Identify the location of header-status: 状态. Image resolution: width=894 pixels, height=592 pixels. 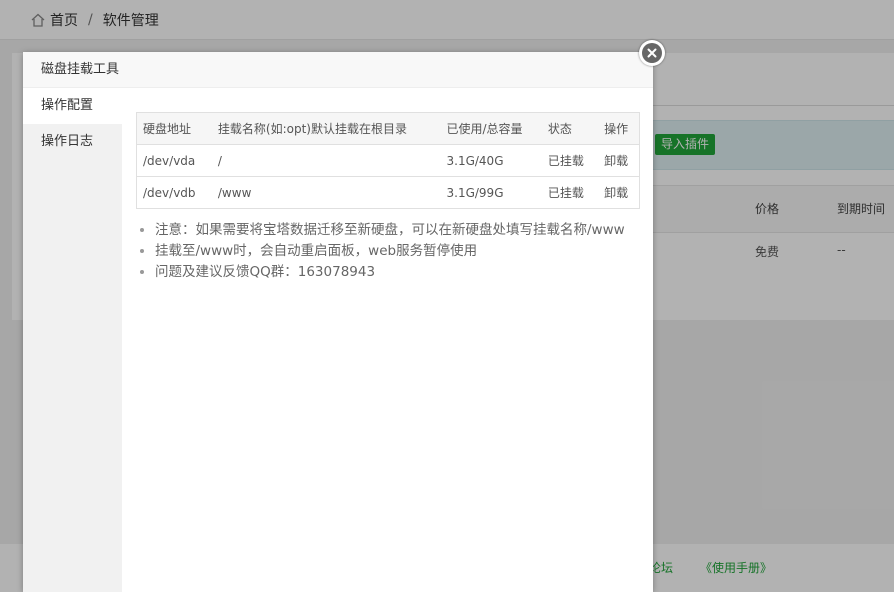
(569, 128).